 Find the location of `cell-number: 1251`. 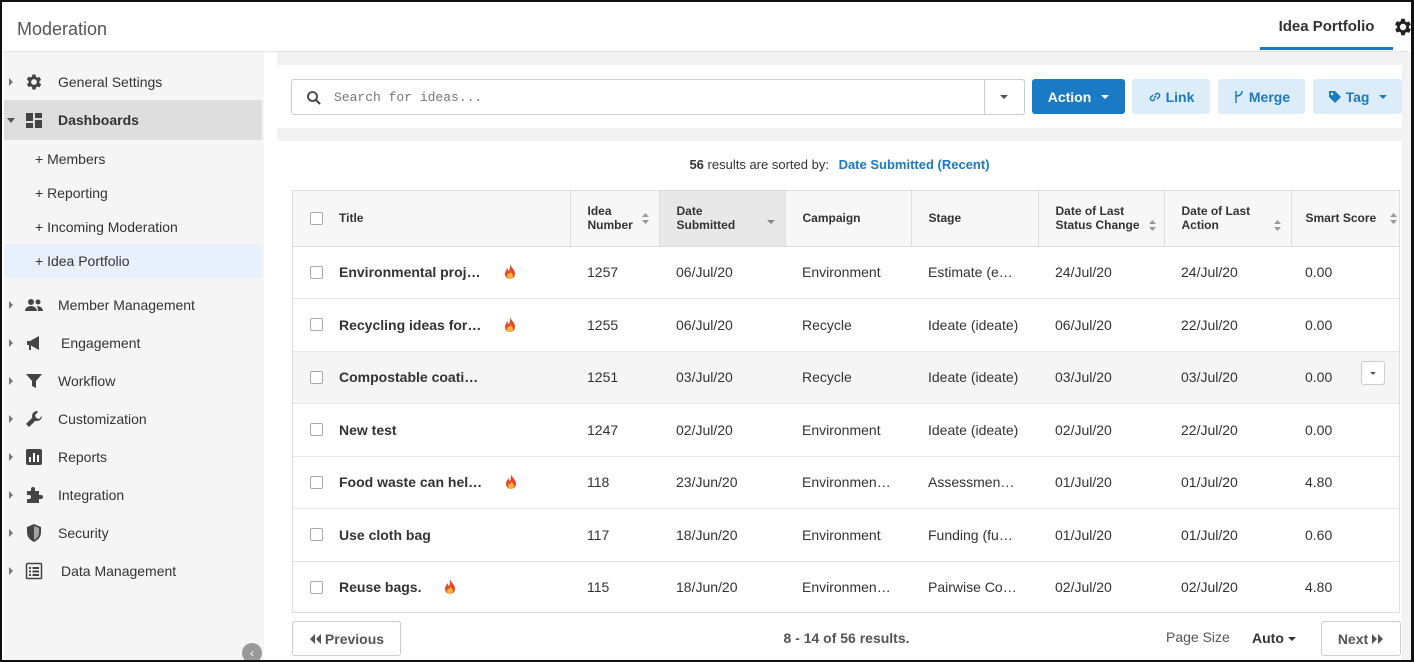

cell-number: 1251 is located at coordinates (603, 377).